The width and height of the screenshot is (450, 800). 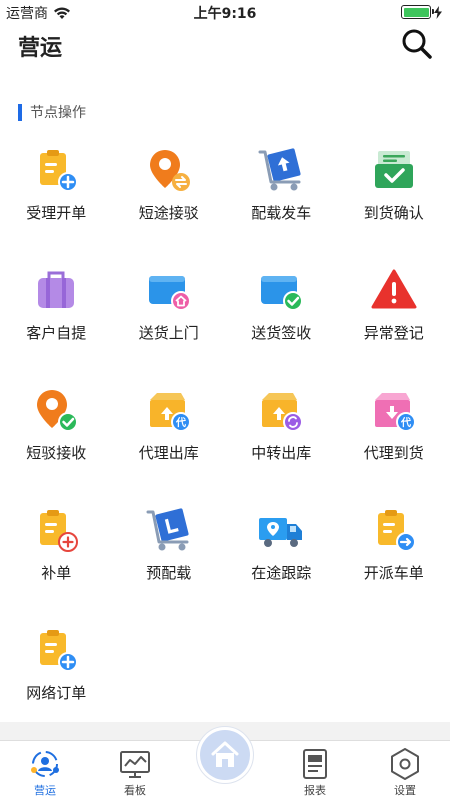 I want to click on tab-operations: 营运, so click(x=45, y=770).